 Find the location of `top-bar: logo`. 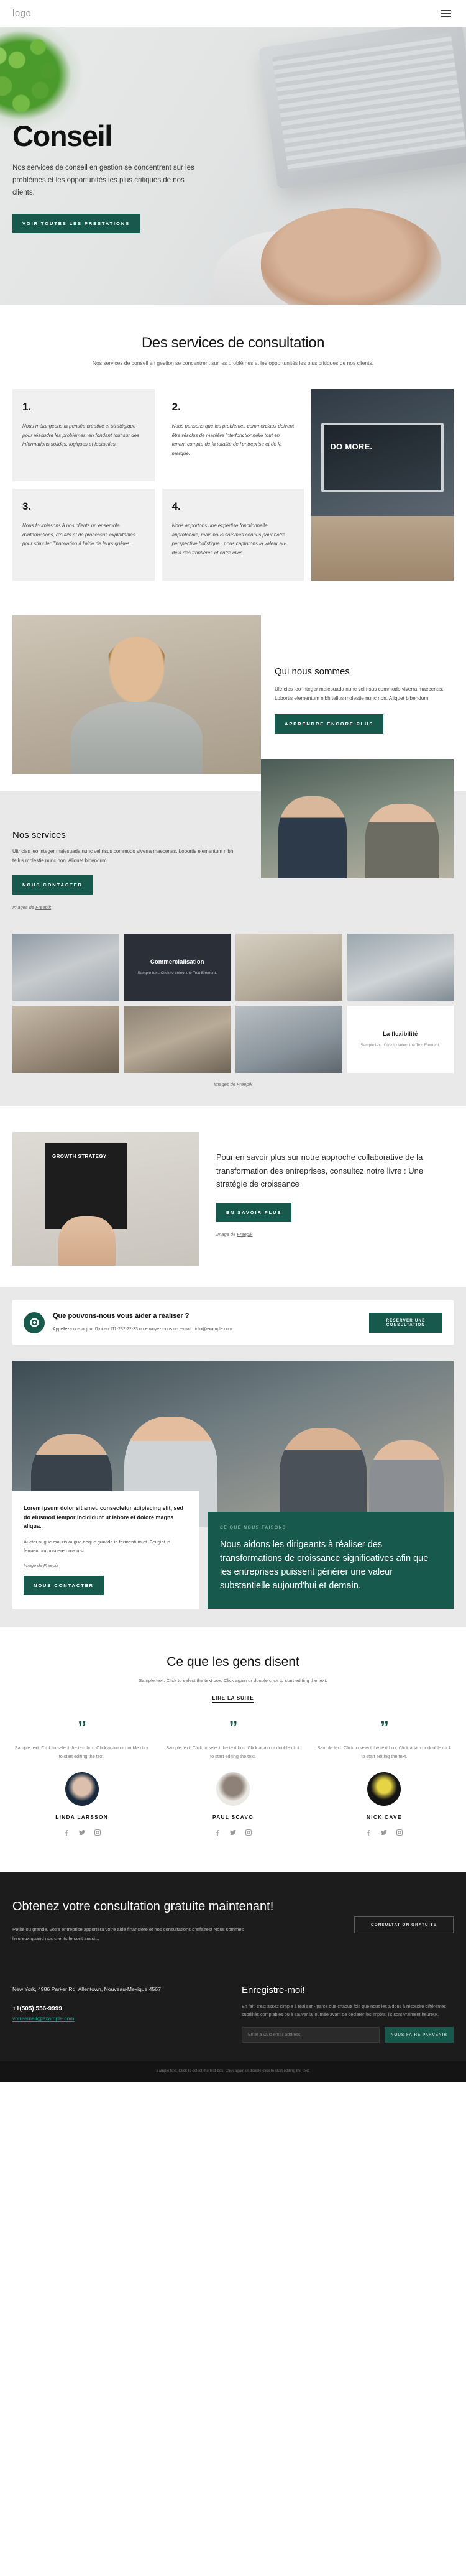

top-bar: logo is located at coordinates (233, 13).